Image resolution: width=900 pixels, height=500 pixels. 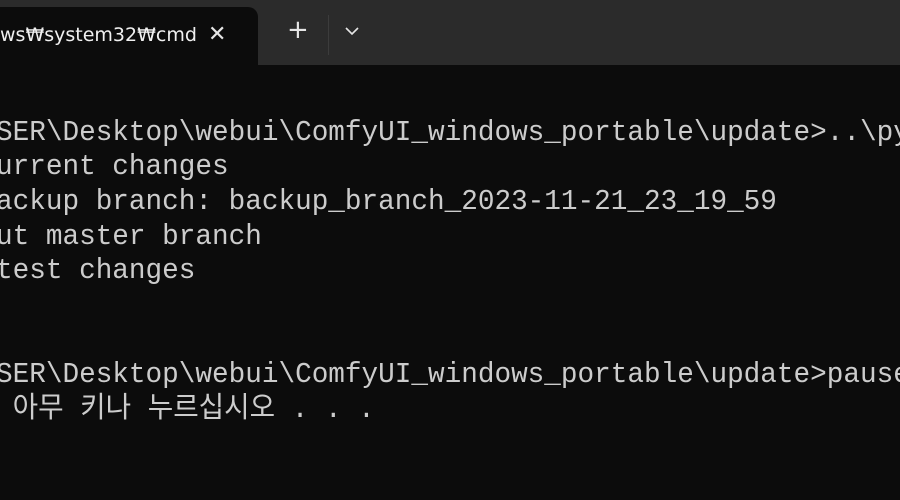 I want to click on divider, so click(x=328, y=35).